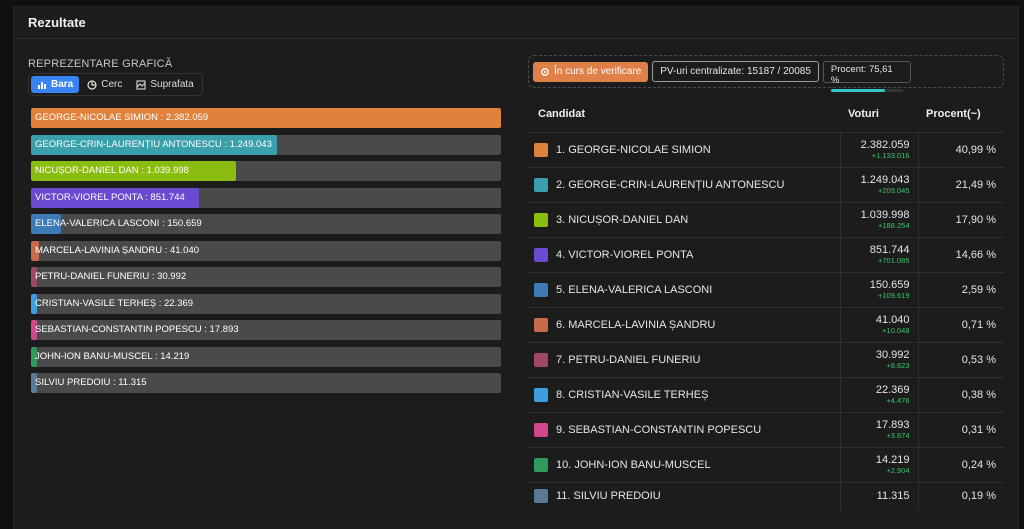  What do you see at coordinates (892, 425) in the screenshot?
I see `votes-value: 17.893` at bounding box center [892, 425].